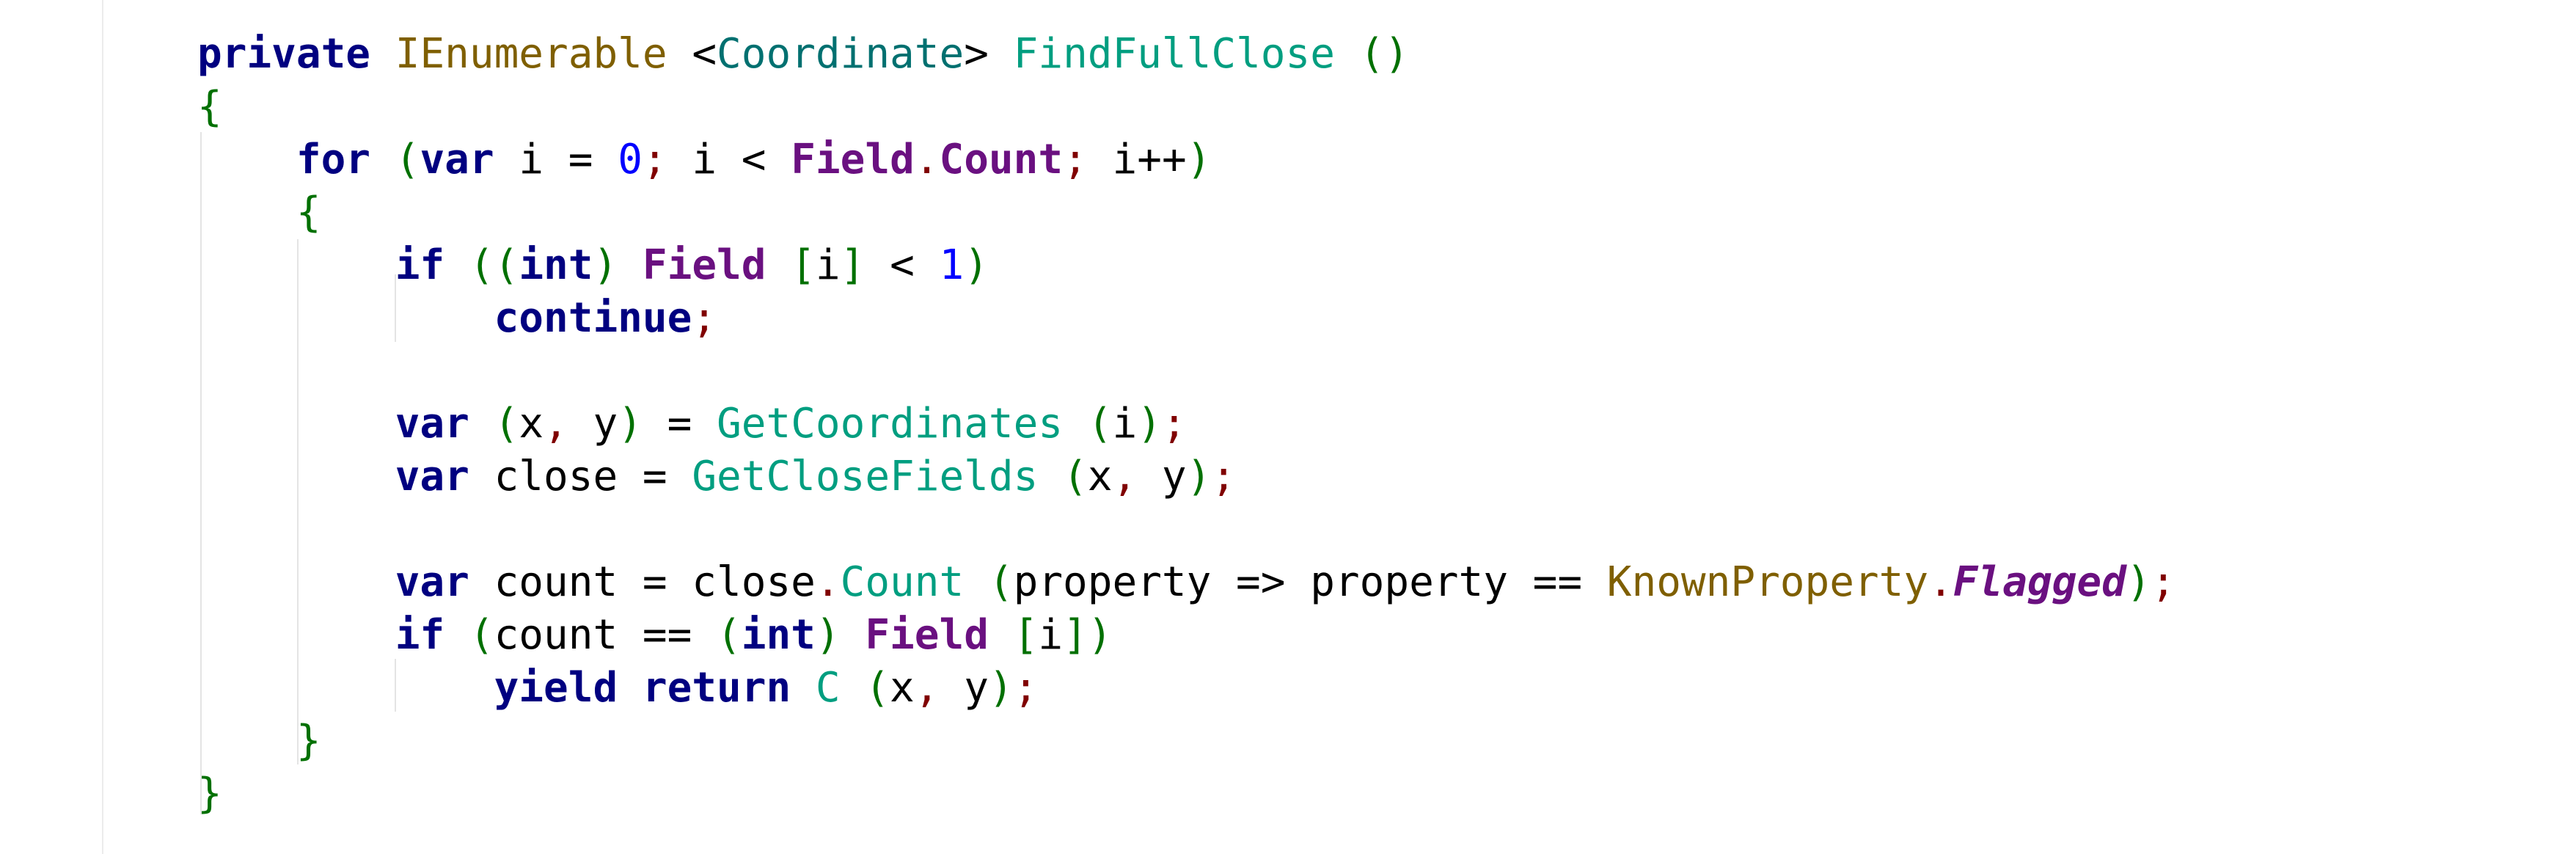  I want to click on code-token: private, so click(284, 54).